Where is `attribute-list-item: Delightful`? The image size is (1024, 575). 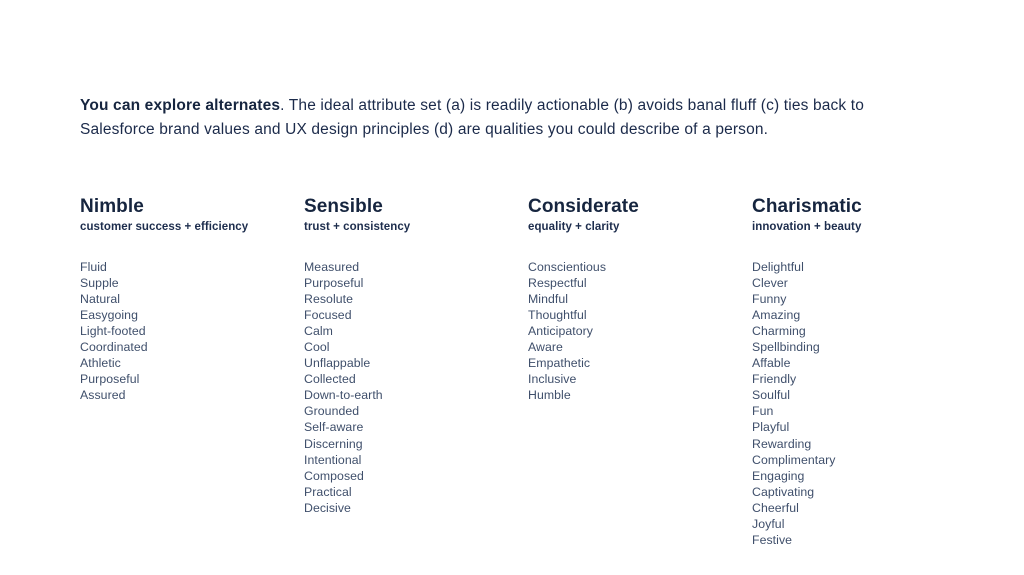
attribute-list-item: Delightful is located at coordinates (778, 267).